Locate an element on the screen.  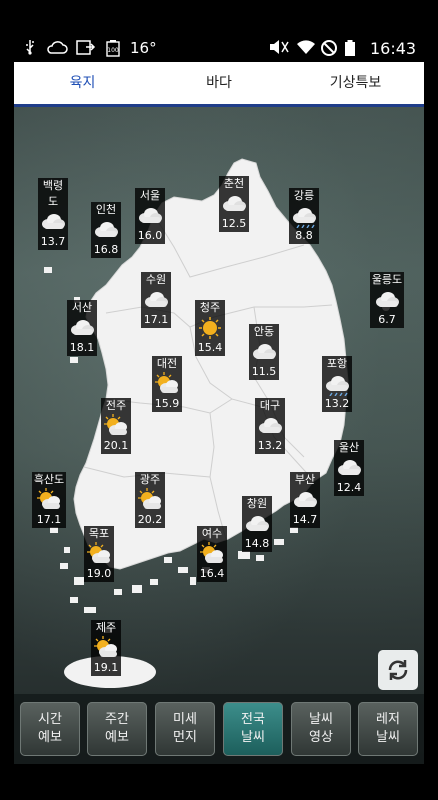
city-gwangju: 광주 20.2 is located at coordinates (150, 500).